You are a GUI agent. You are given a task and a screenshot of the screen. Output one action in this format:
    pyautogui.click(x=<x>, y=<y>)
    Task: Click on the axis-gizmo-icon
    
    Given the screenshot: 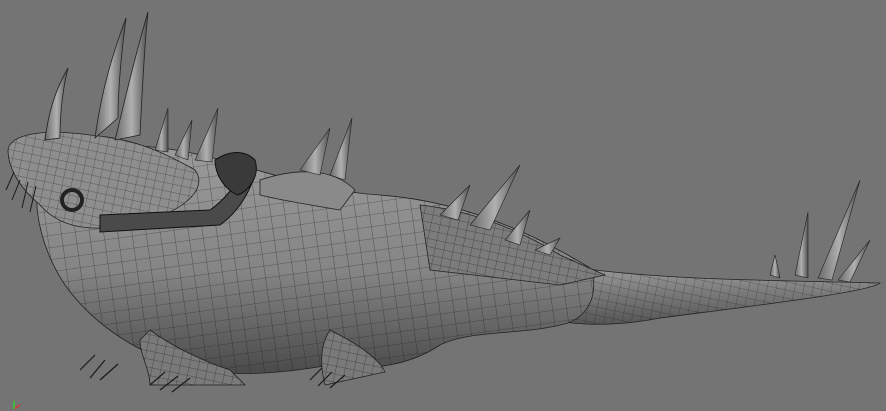 What is the action you would take?
    pyautogui.click(x=14, y=404)
    